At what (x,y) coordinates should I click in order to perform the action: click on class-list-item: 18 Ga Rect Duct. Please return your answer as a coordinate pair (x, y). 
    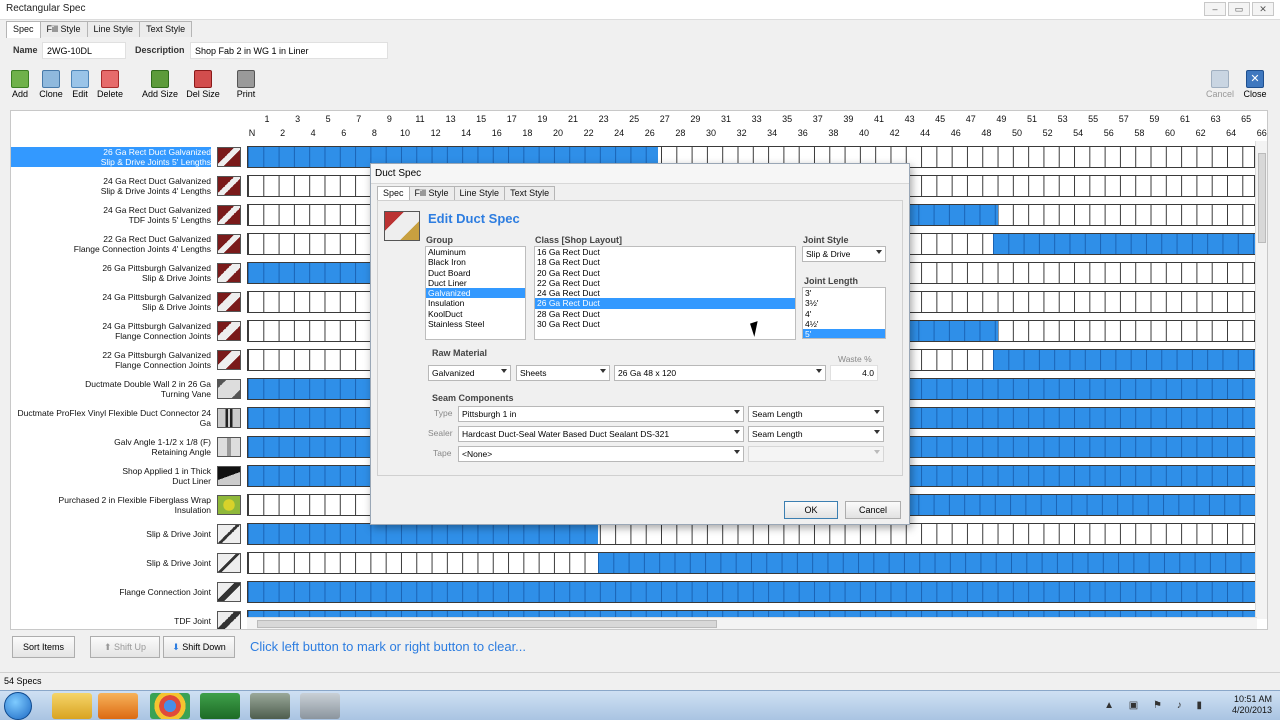
    Looking at the image, I should click on (665, 262).